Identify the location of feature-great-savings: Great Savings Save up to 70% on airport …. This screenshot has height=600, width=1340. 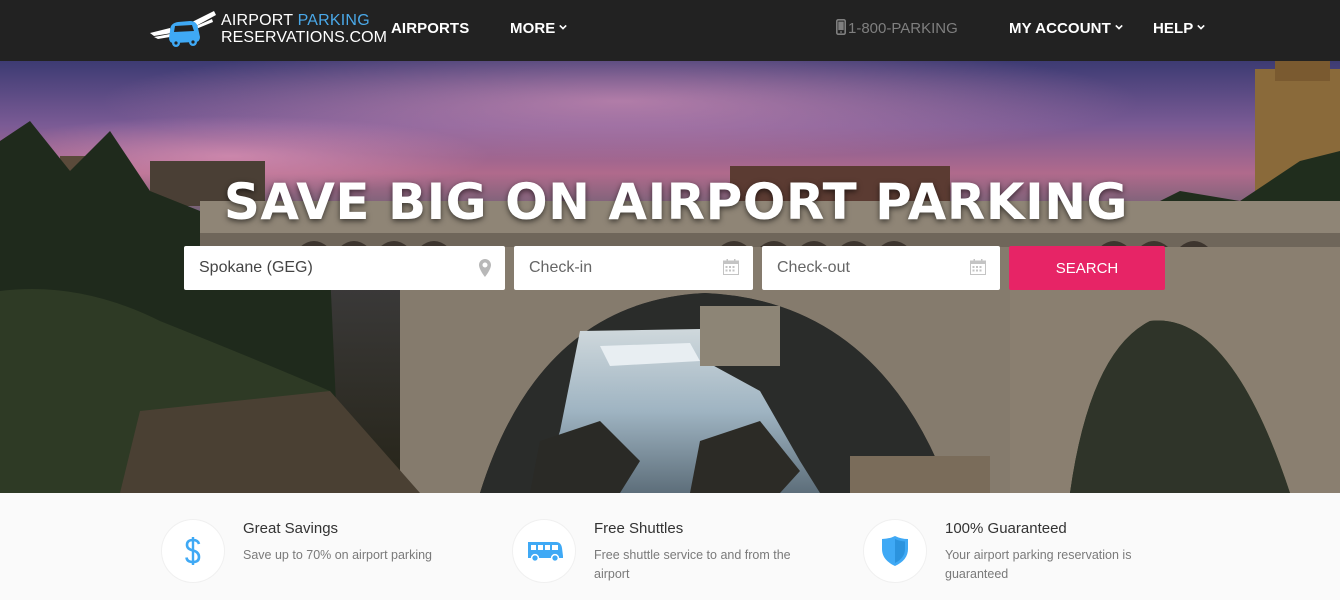
(327, 546).